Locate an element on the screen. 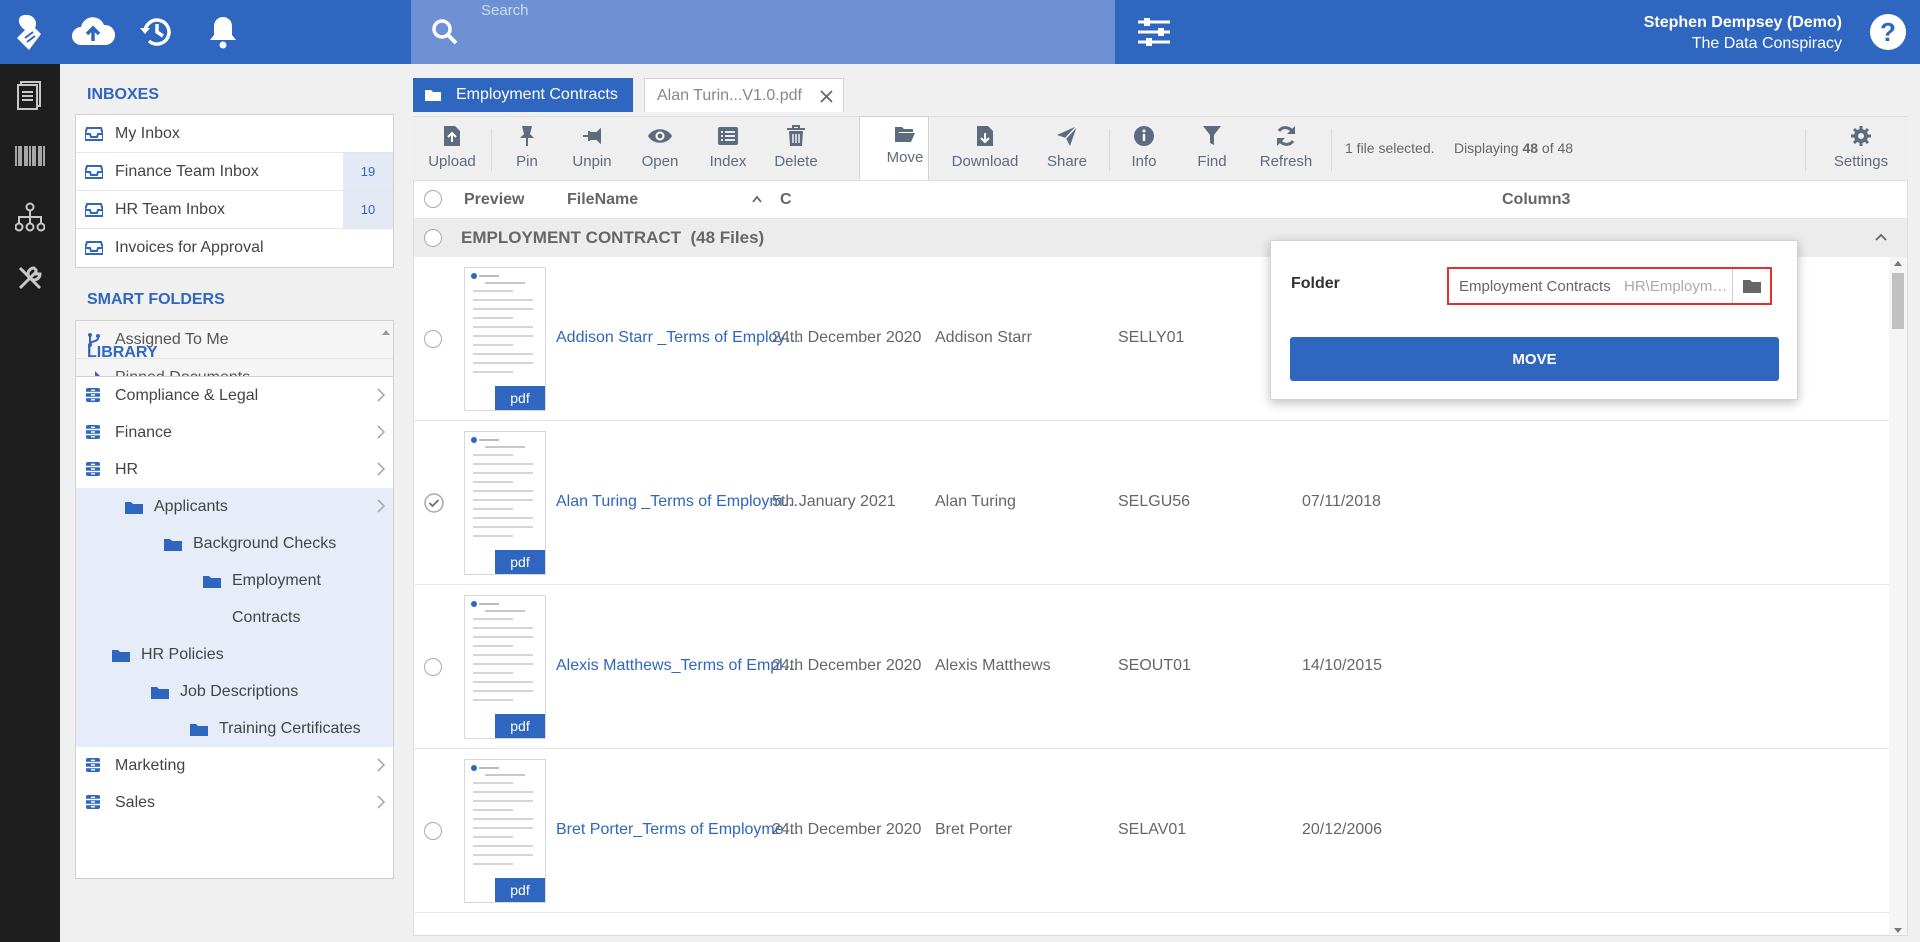 Image resolution: width=1920 pixels, height=942 pixels. open-button: Open is located at coordinates (660, 149).